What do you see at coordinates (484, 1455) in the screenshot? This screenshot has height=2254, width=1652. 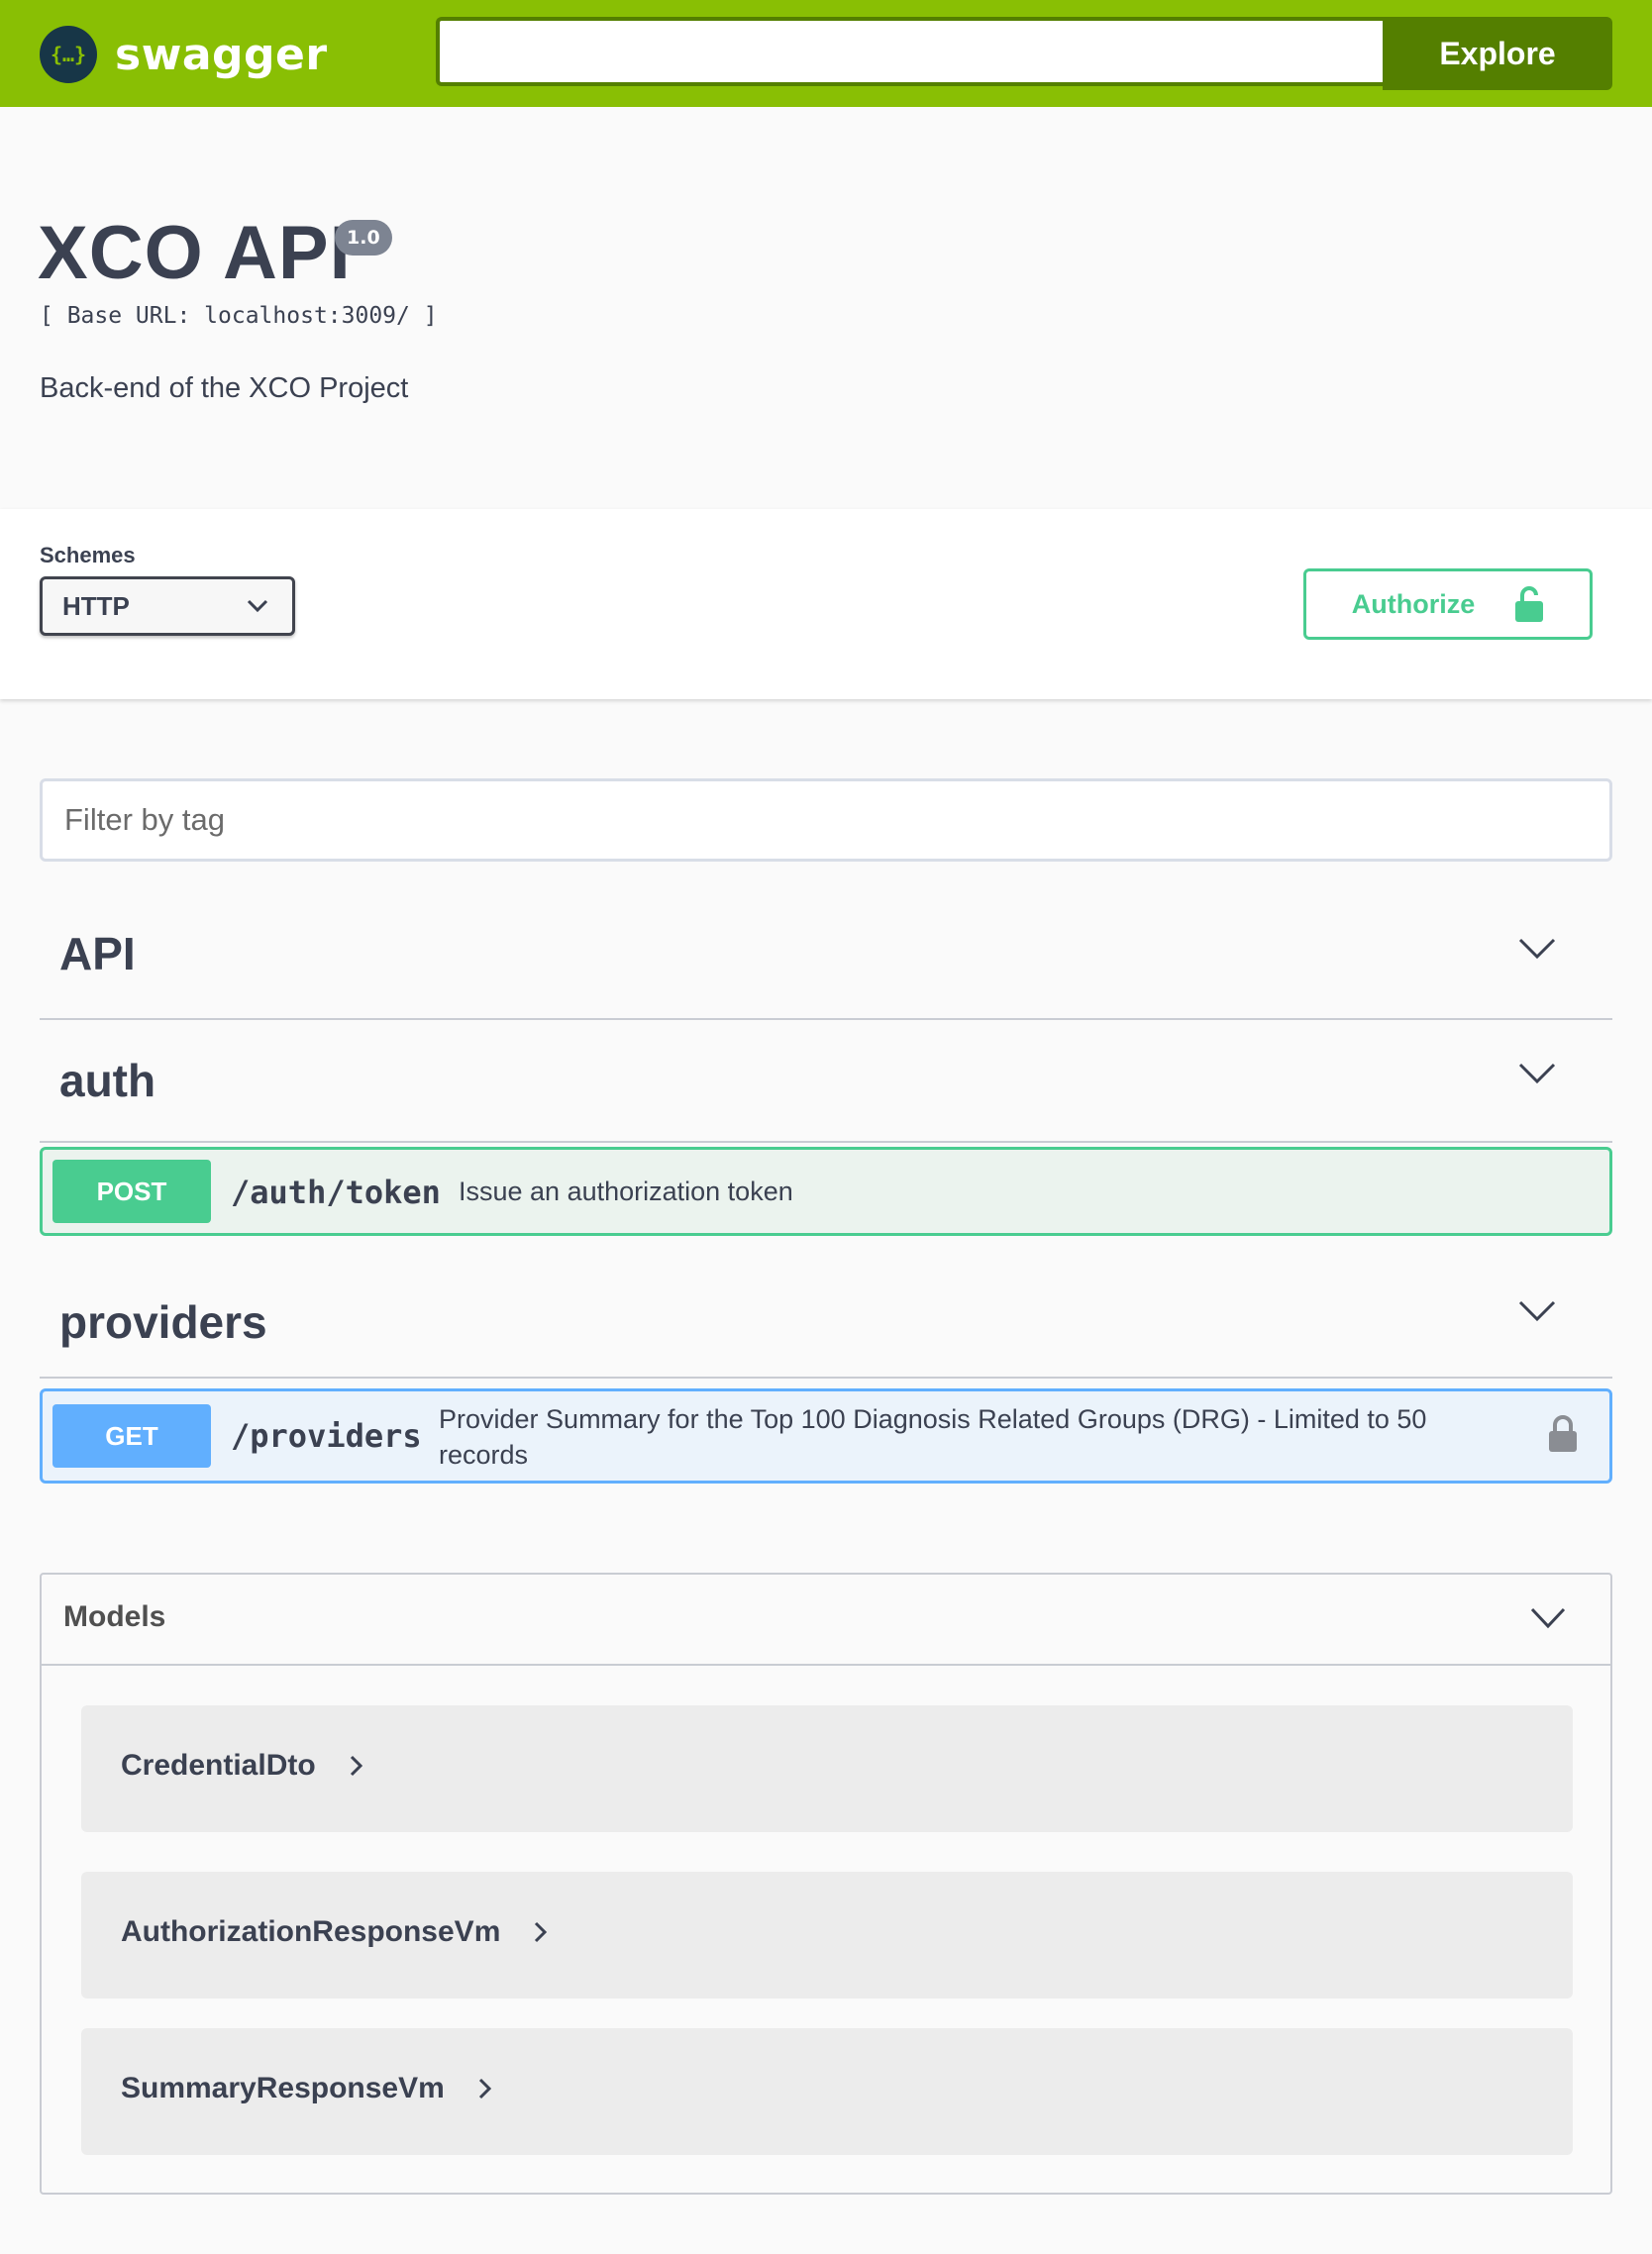 I see `operation-summary-line: records` at bounding box center [484, 1455].